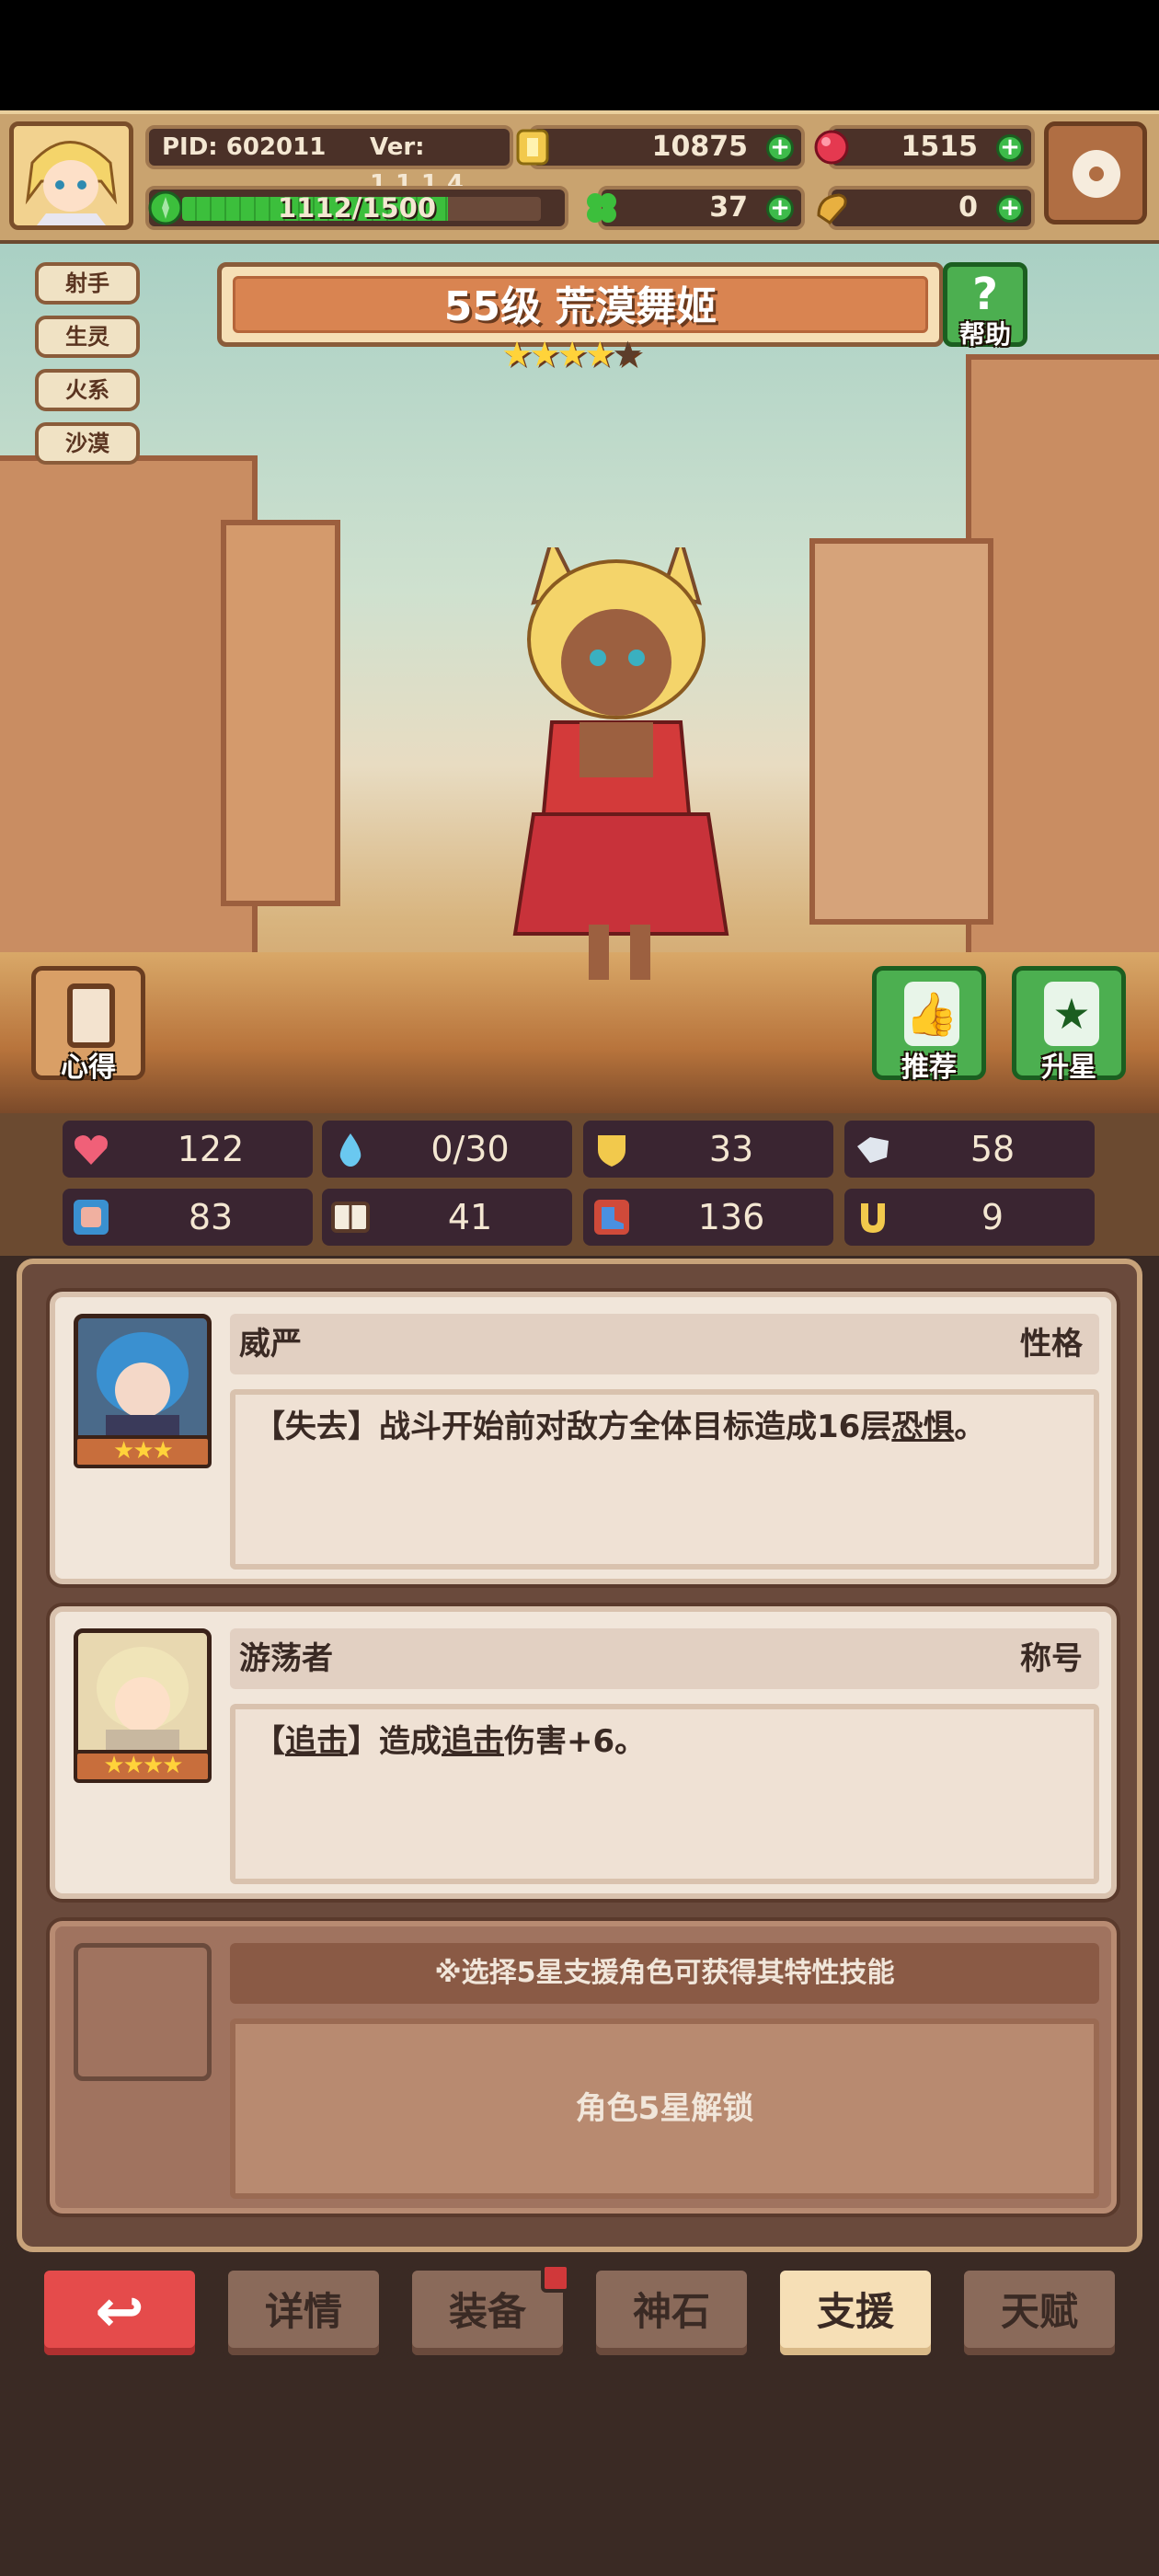 This screenshot has height=2576, width=1159. Describe the element at coordinates (129, 713) in the screenshot. I see `left-cliff` at that location.